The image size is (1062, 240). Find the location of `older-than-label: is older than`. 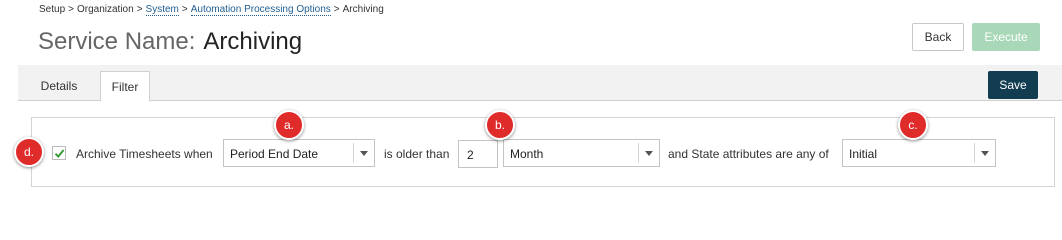

older-than-label: is older than is located at coordinates (417, 154).